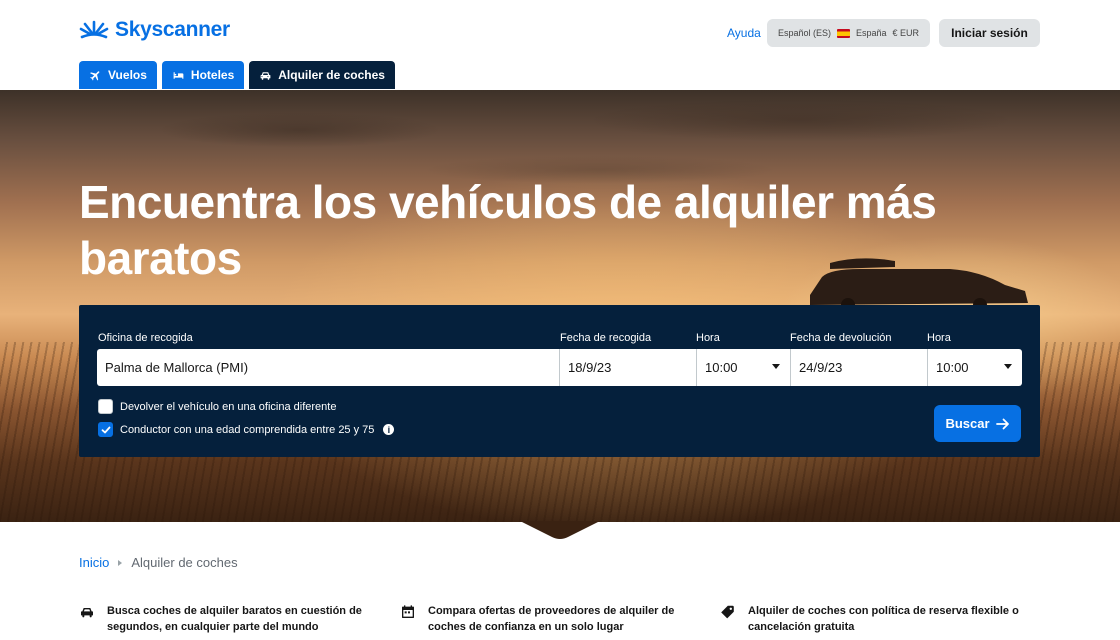 The image size is (1120, 640). Describe the element at coordinates (727, 612) in the screenshot. I see `tag-icon` at that location.